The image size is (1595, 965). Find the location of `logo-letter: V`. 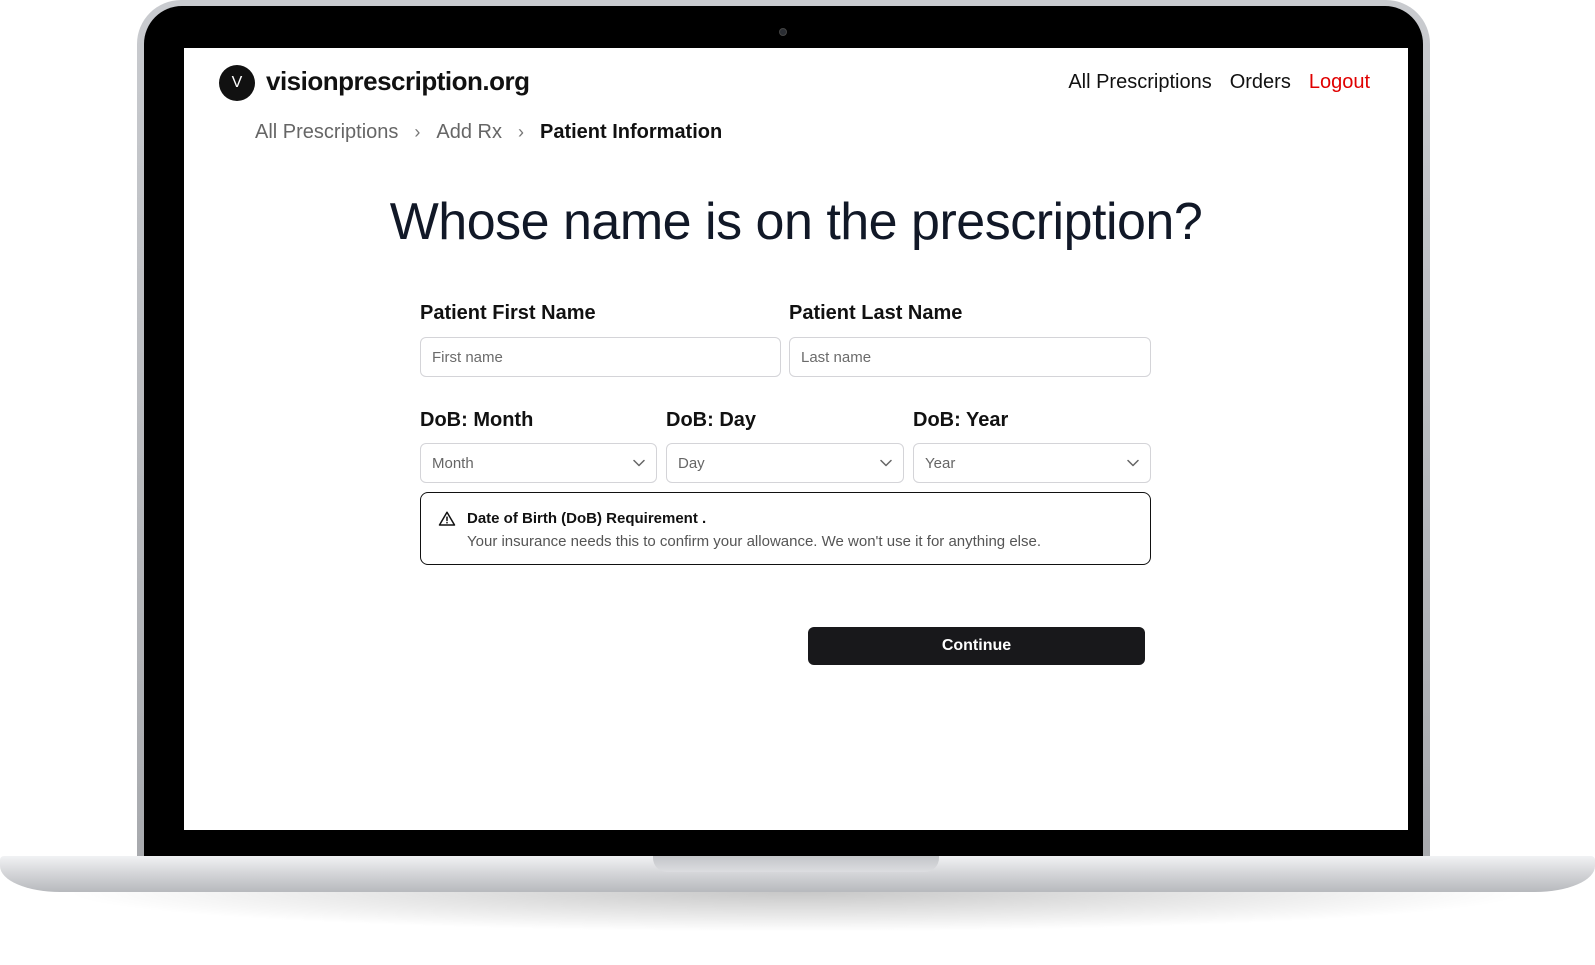

logo-letter: V is located at coordinates (237, 82).